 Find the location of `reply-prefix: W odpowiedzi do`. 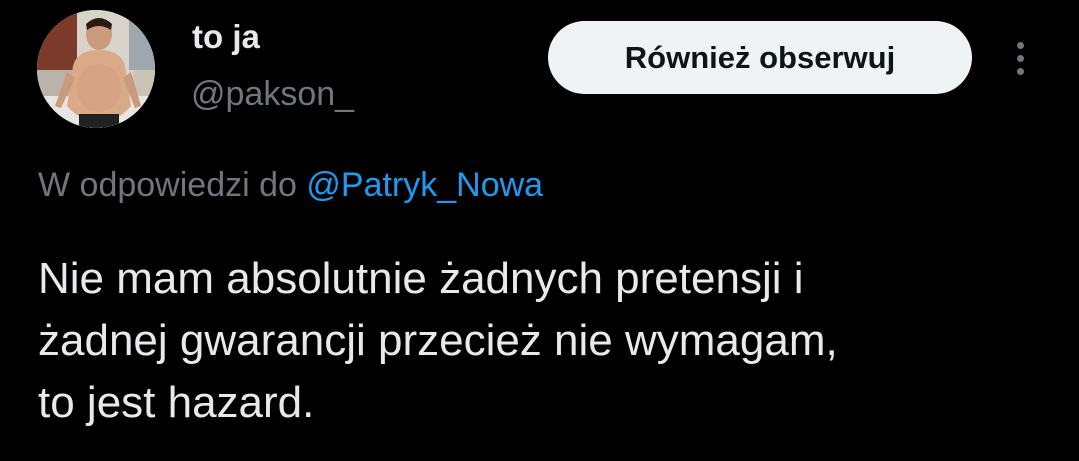

reply-prefix: W odpowiedzi do is located at coordinates (167, 185).